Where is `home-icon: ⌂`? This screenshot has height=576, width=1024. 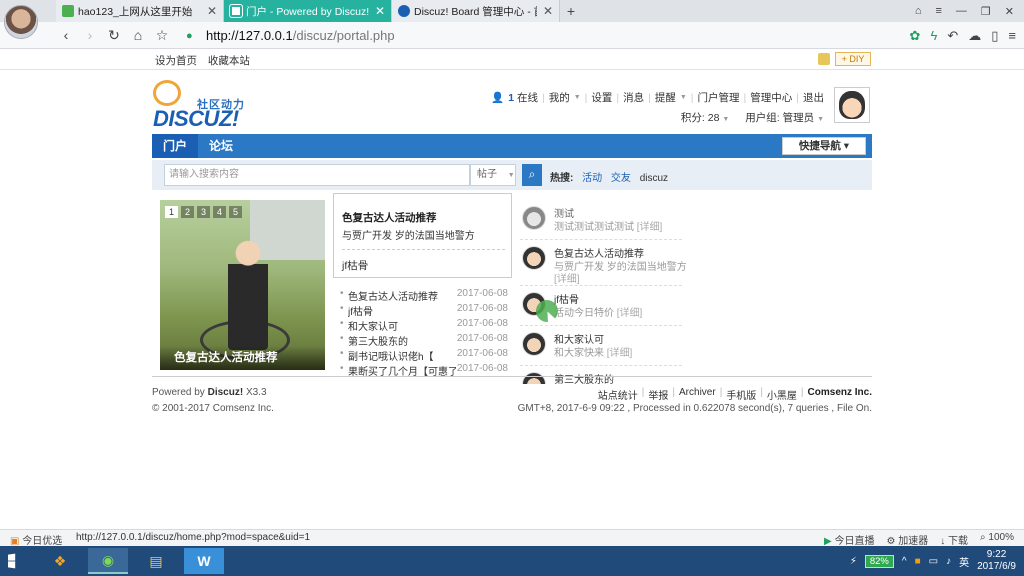 home-icon: ⌂ is located at coordinates (138, 35).